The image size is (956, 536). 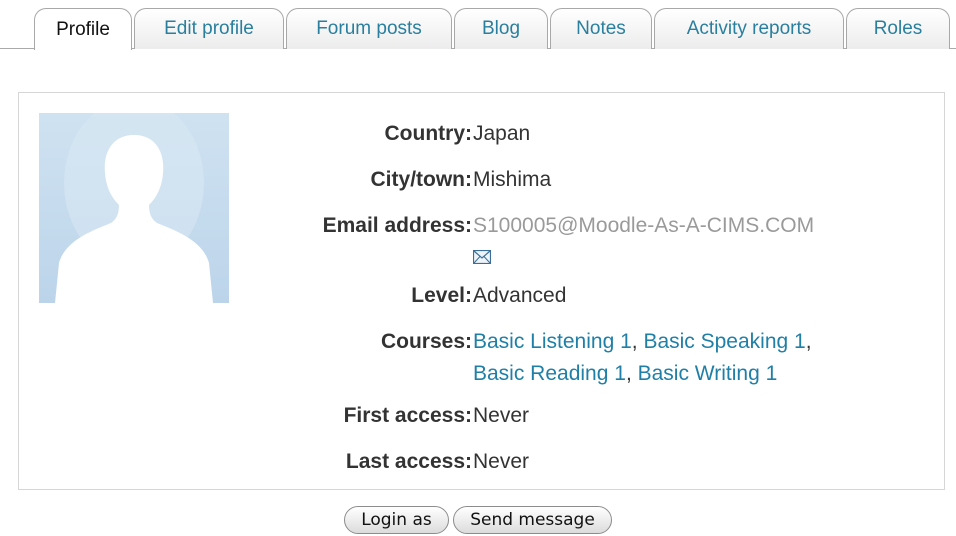 I want to click on tab-activity-reports: Activity reports, so click(x=749, y=28).